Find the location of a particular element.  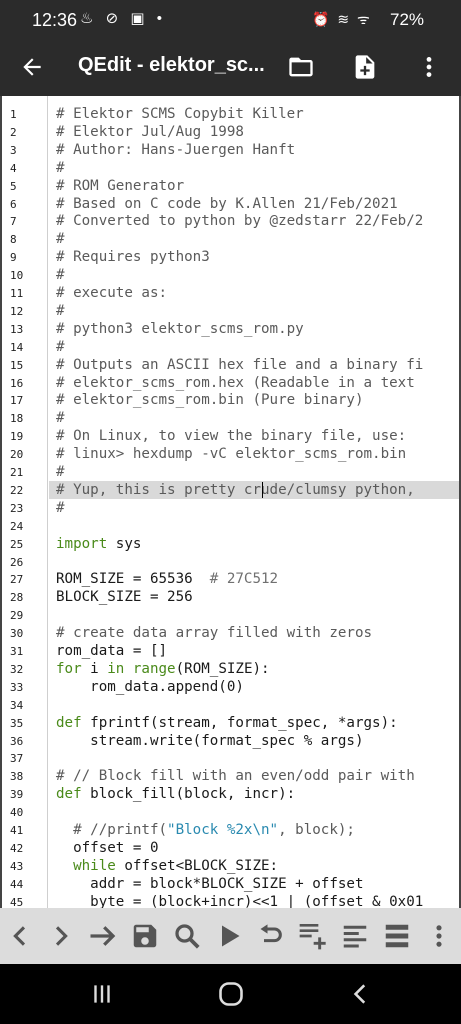

line-number: 3 is located at coordinates (13, 150).